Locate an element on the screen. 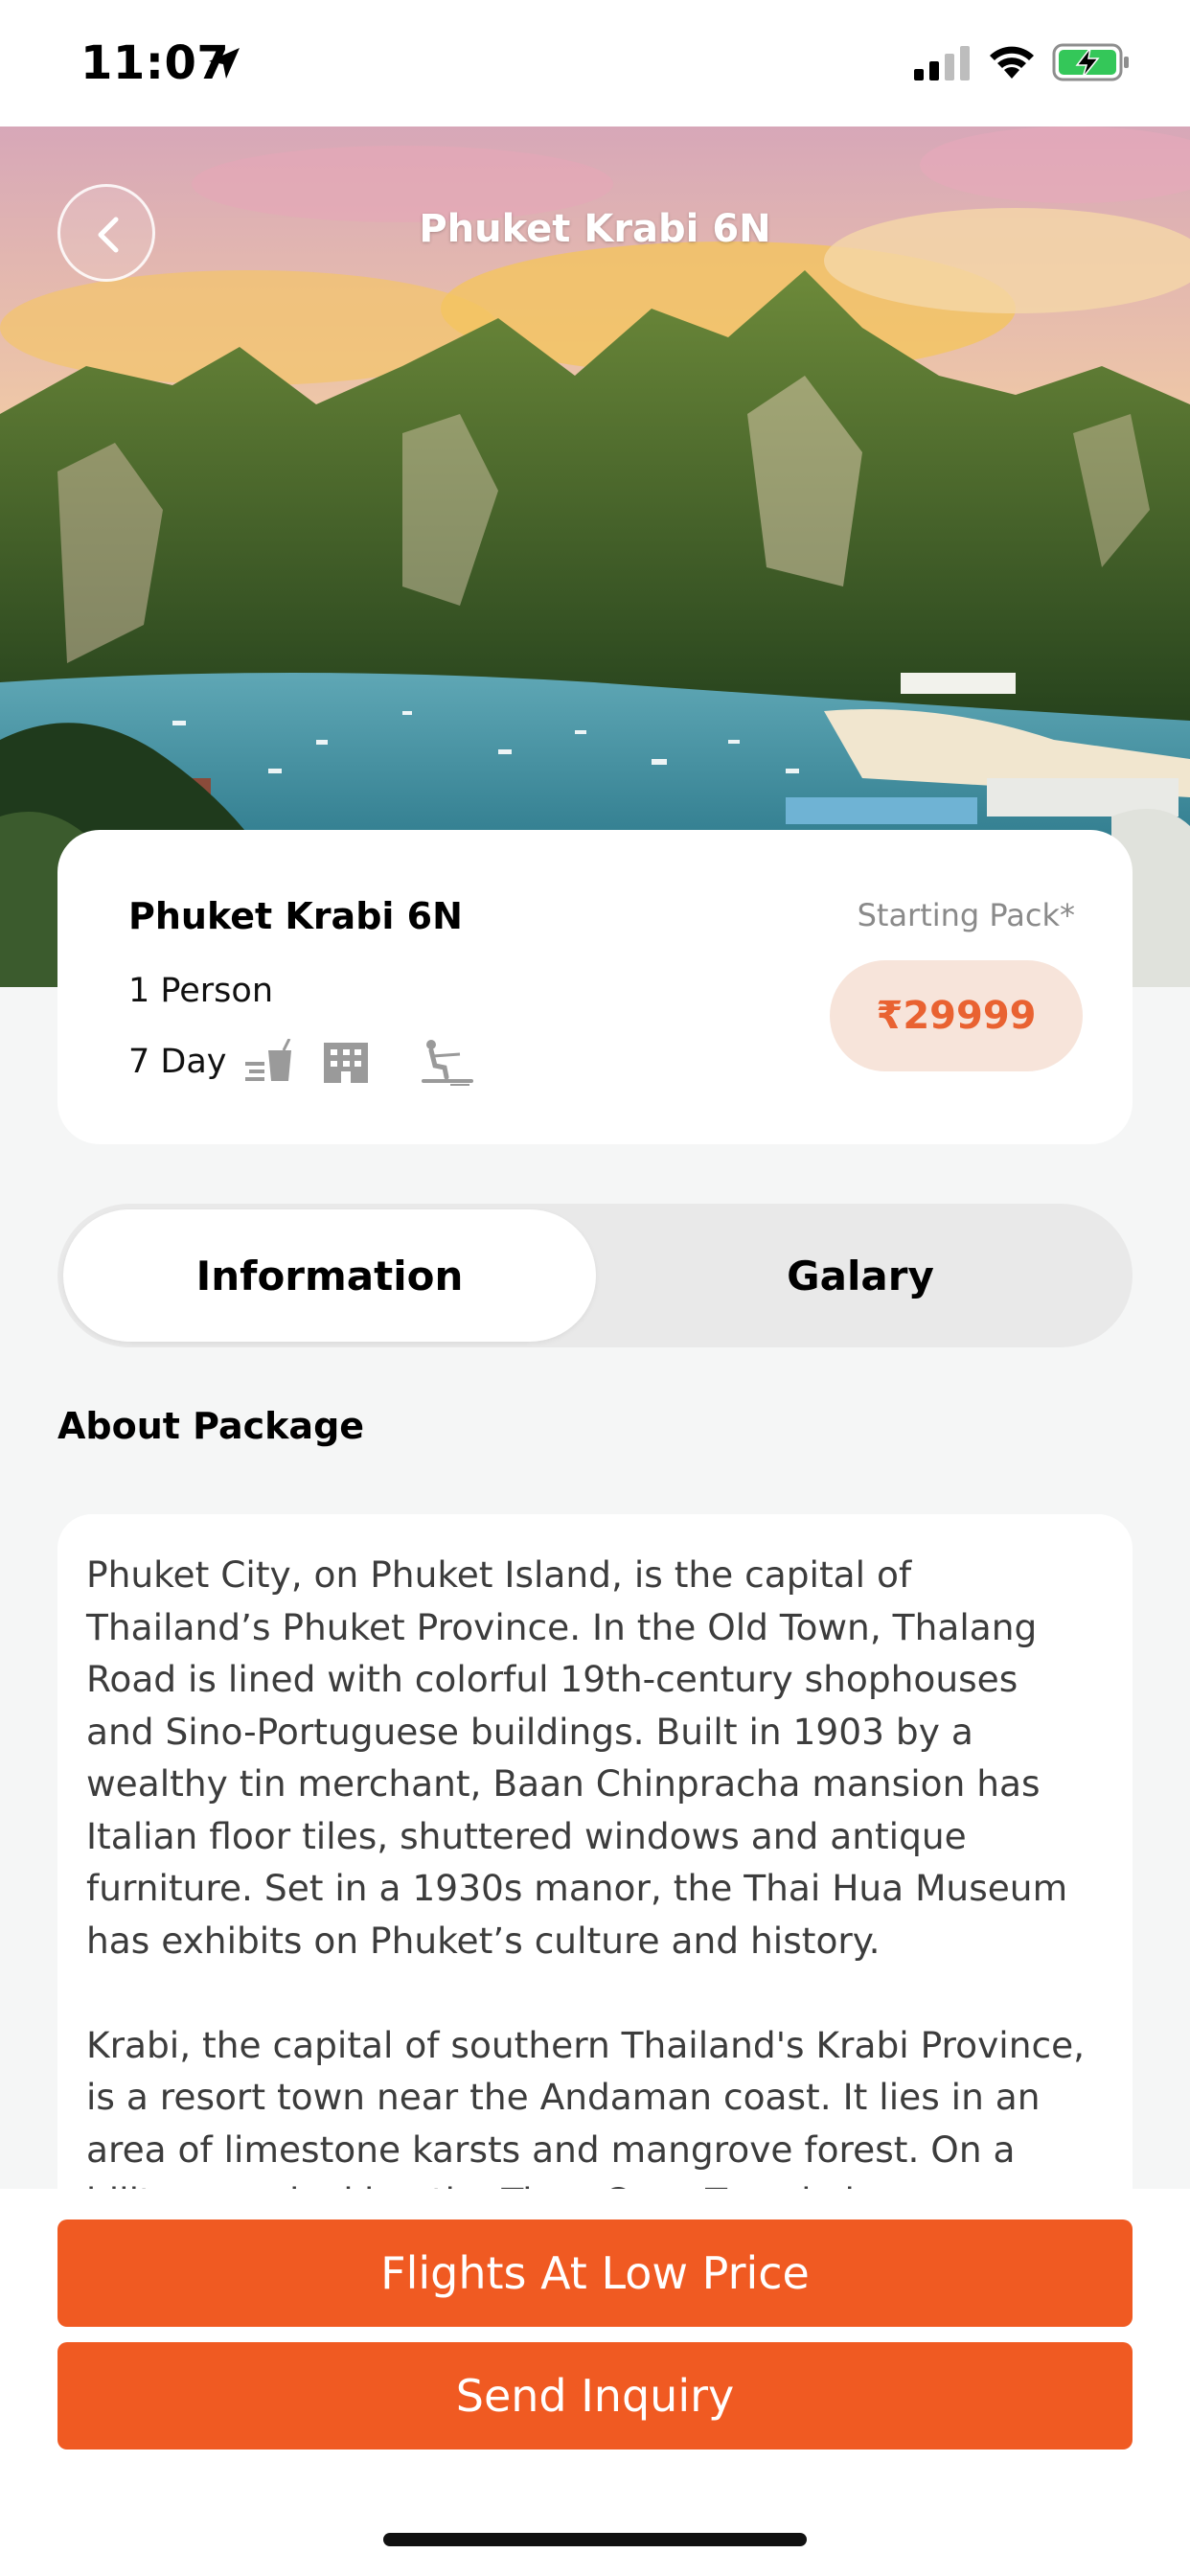 This screenshot has width=1190, height=2576. hotel-icon is located at coordinates (346, 1063).